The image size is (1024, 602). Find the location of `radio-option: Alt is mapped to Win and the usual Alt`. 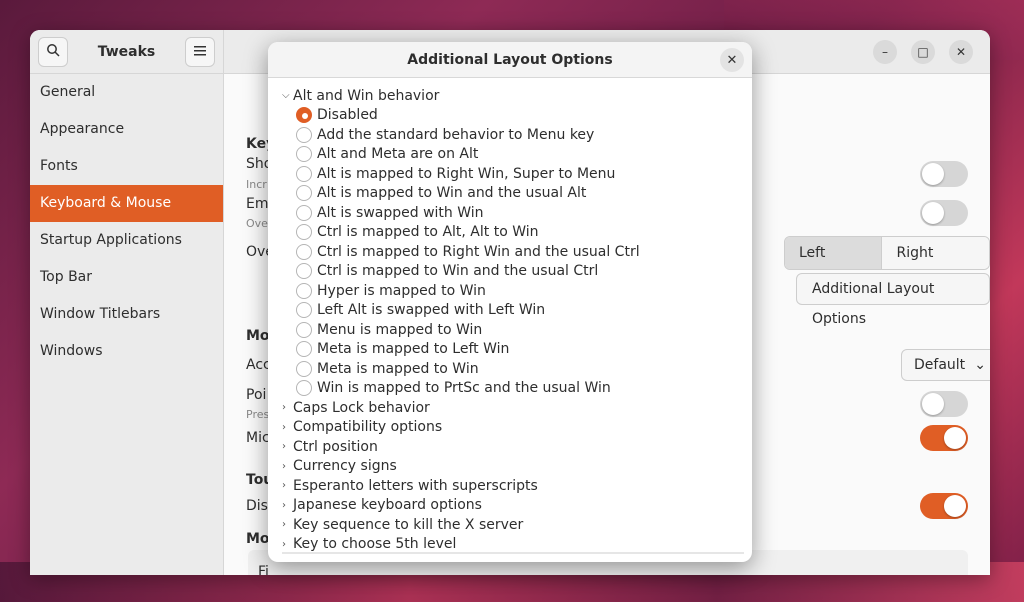

radio-option: Alt is mapped to Win and the usual Alt is located at coordinates (517, 194).